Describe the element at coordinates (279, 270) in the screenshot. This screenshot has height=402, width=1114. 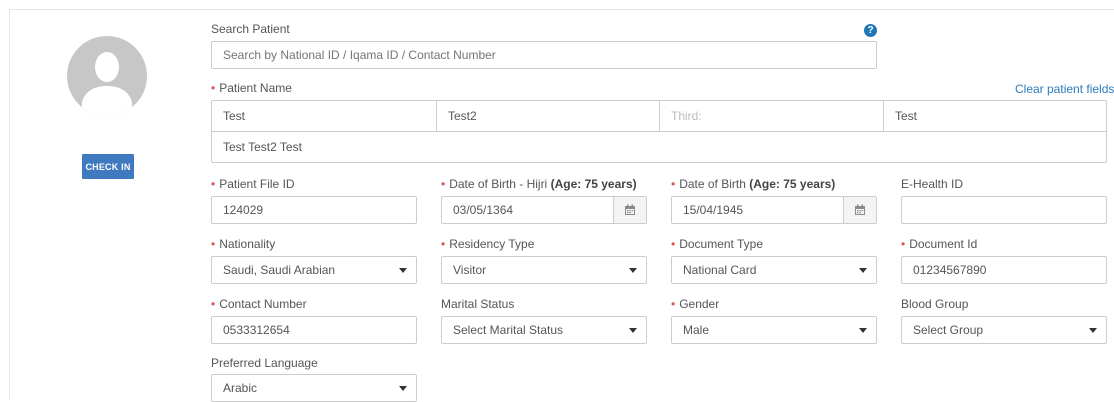
I see `nationality-value: Saudi, Saudi Arabian` at that location.